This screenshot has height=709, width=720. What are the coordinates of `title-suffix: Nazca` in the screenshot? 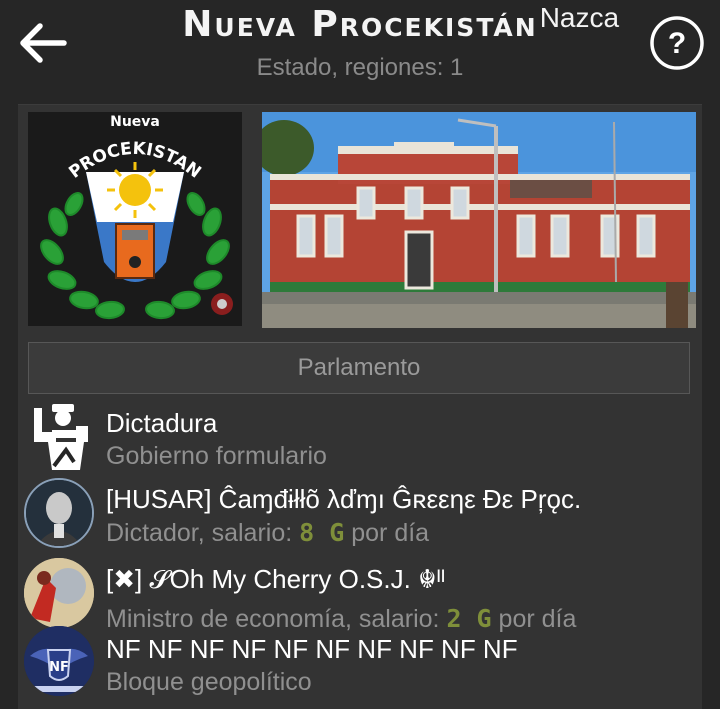 It's located at (579, 17).